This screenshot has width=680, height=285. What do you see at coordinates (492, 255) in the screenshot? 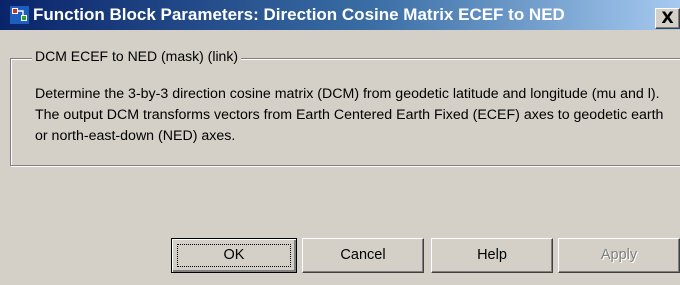
I see `help-button: Help` at bounding box center [492, 255].